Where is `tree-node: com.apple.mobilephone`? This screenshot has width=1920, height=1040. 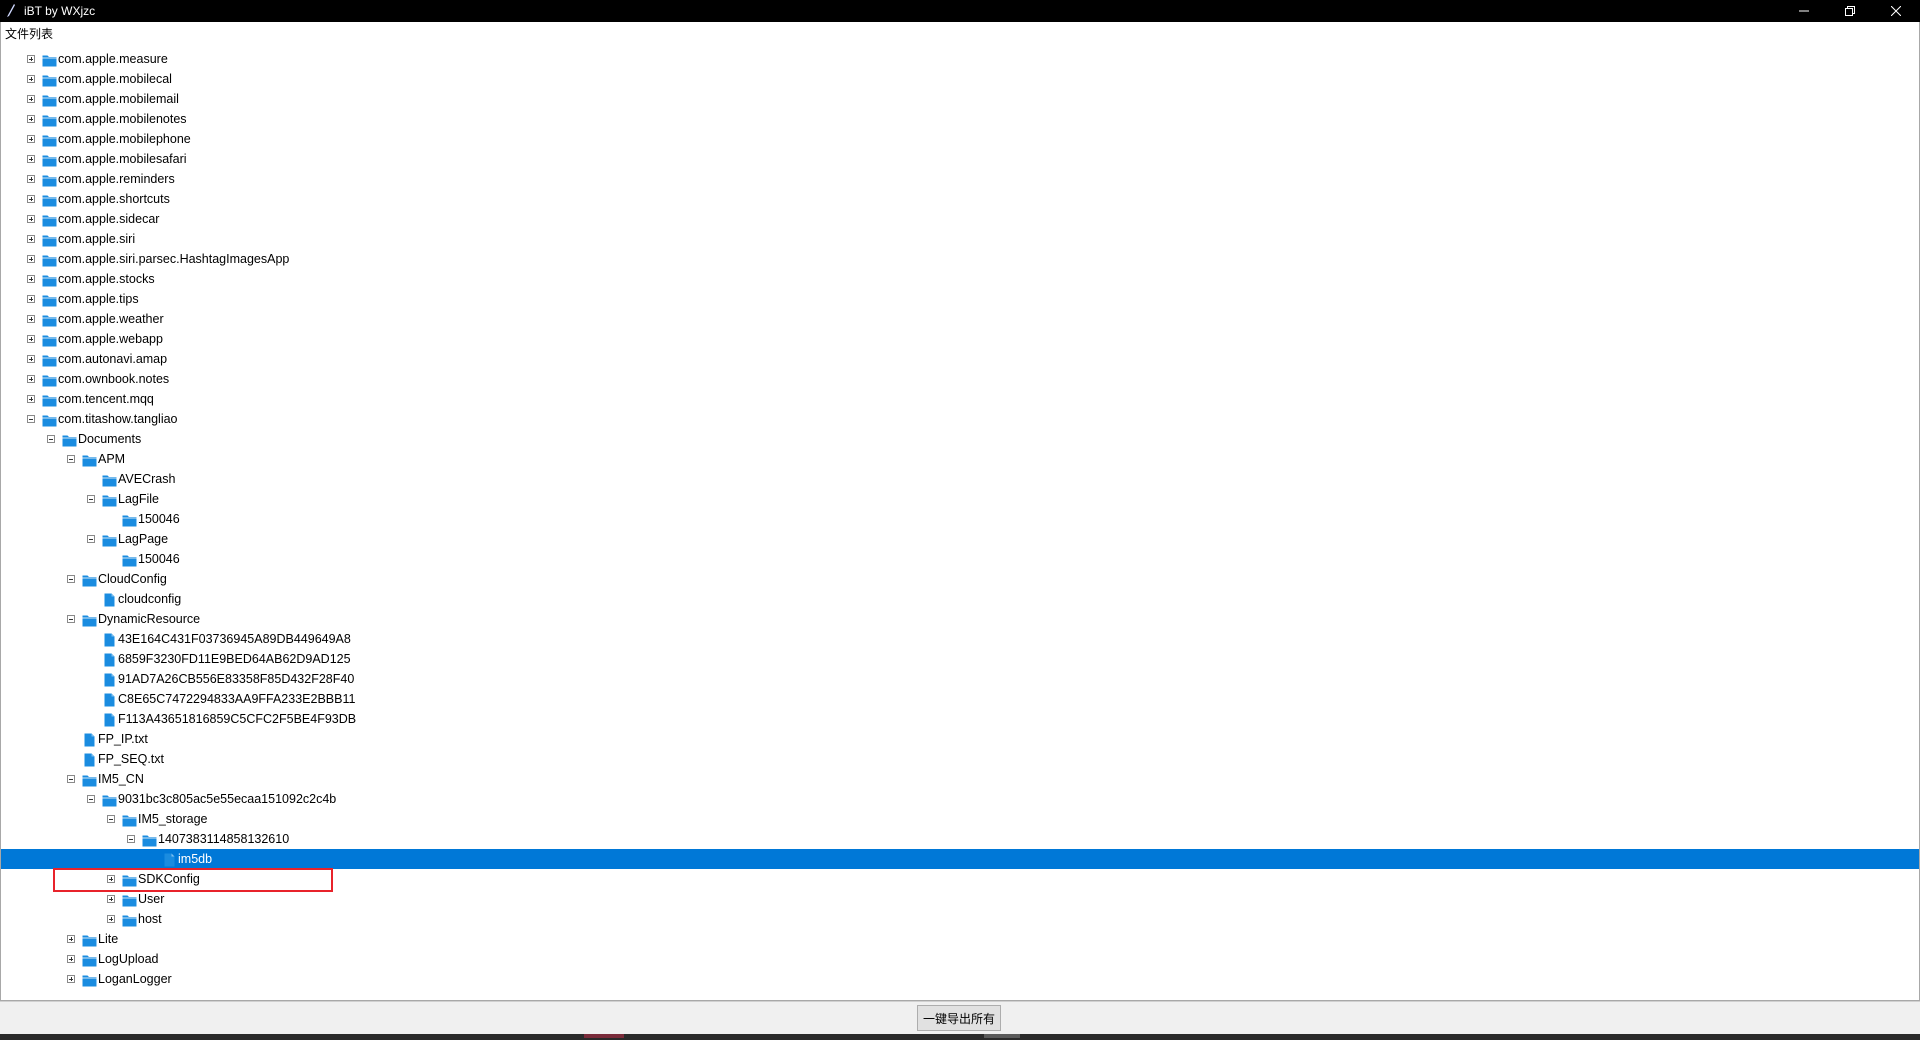 tree-node: com.apple.mobilephone is located at coordinates (960, 139).